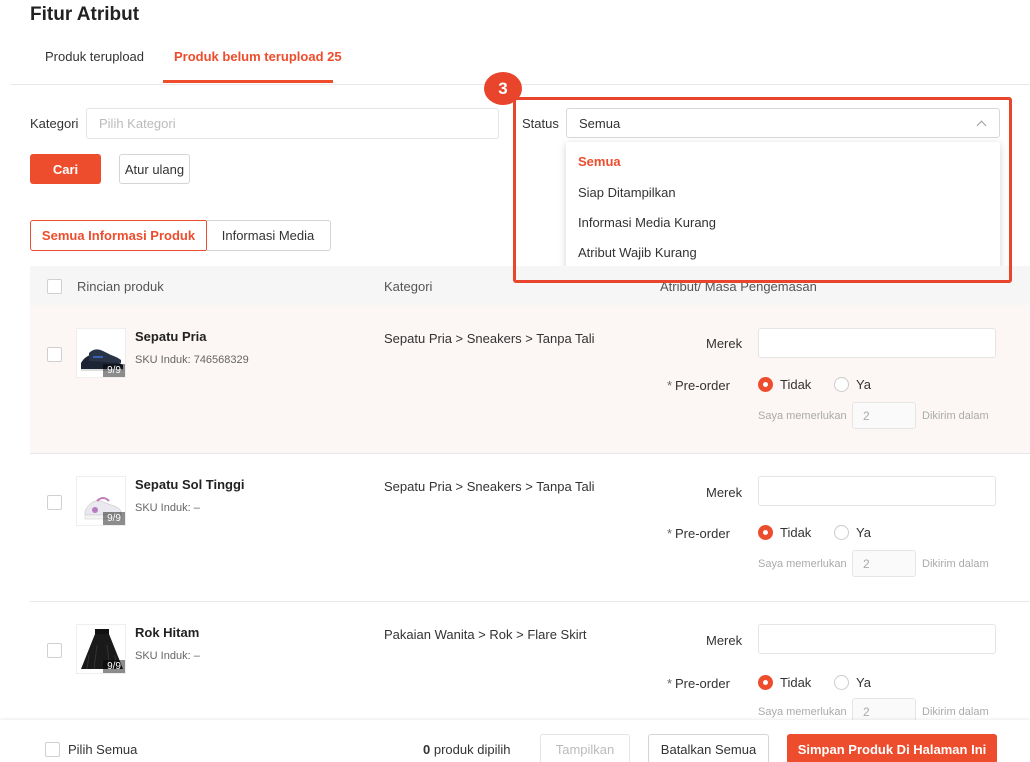 The height and width of the screenshot is (762, 1030). I want to click on header-checkbox, so click(54, 286).